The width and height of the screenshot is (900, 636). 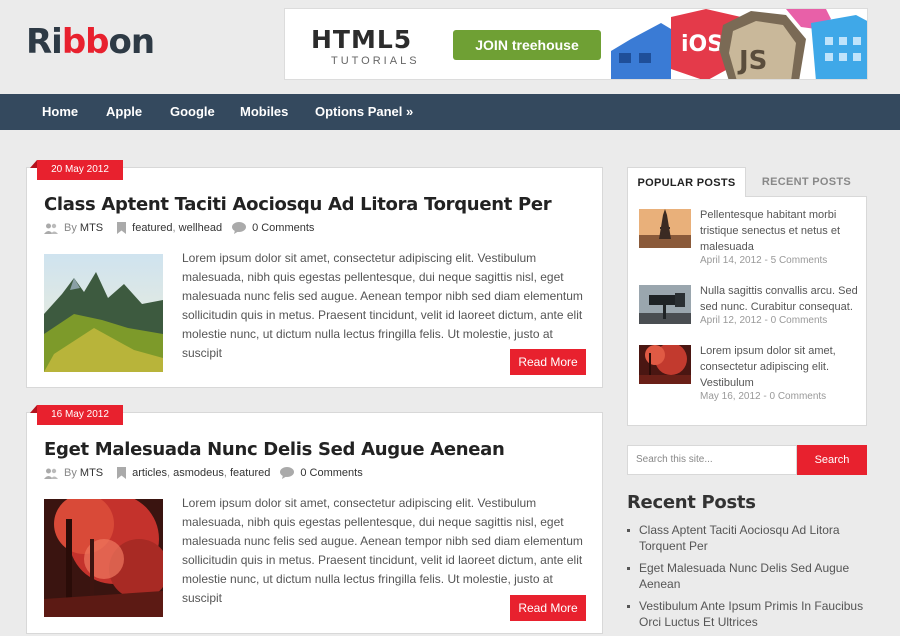 I want to click on nav-item-mobiles: Mobiles, so click(x=264, y=112).